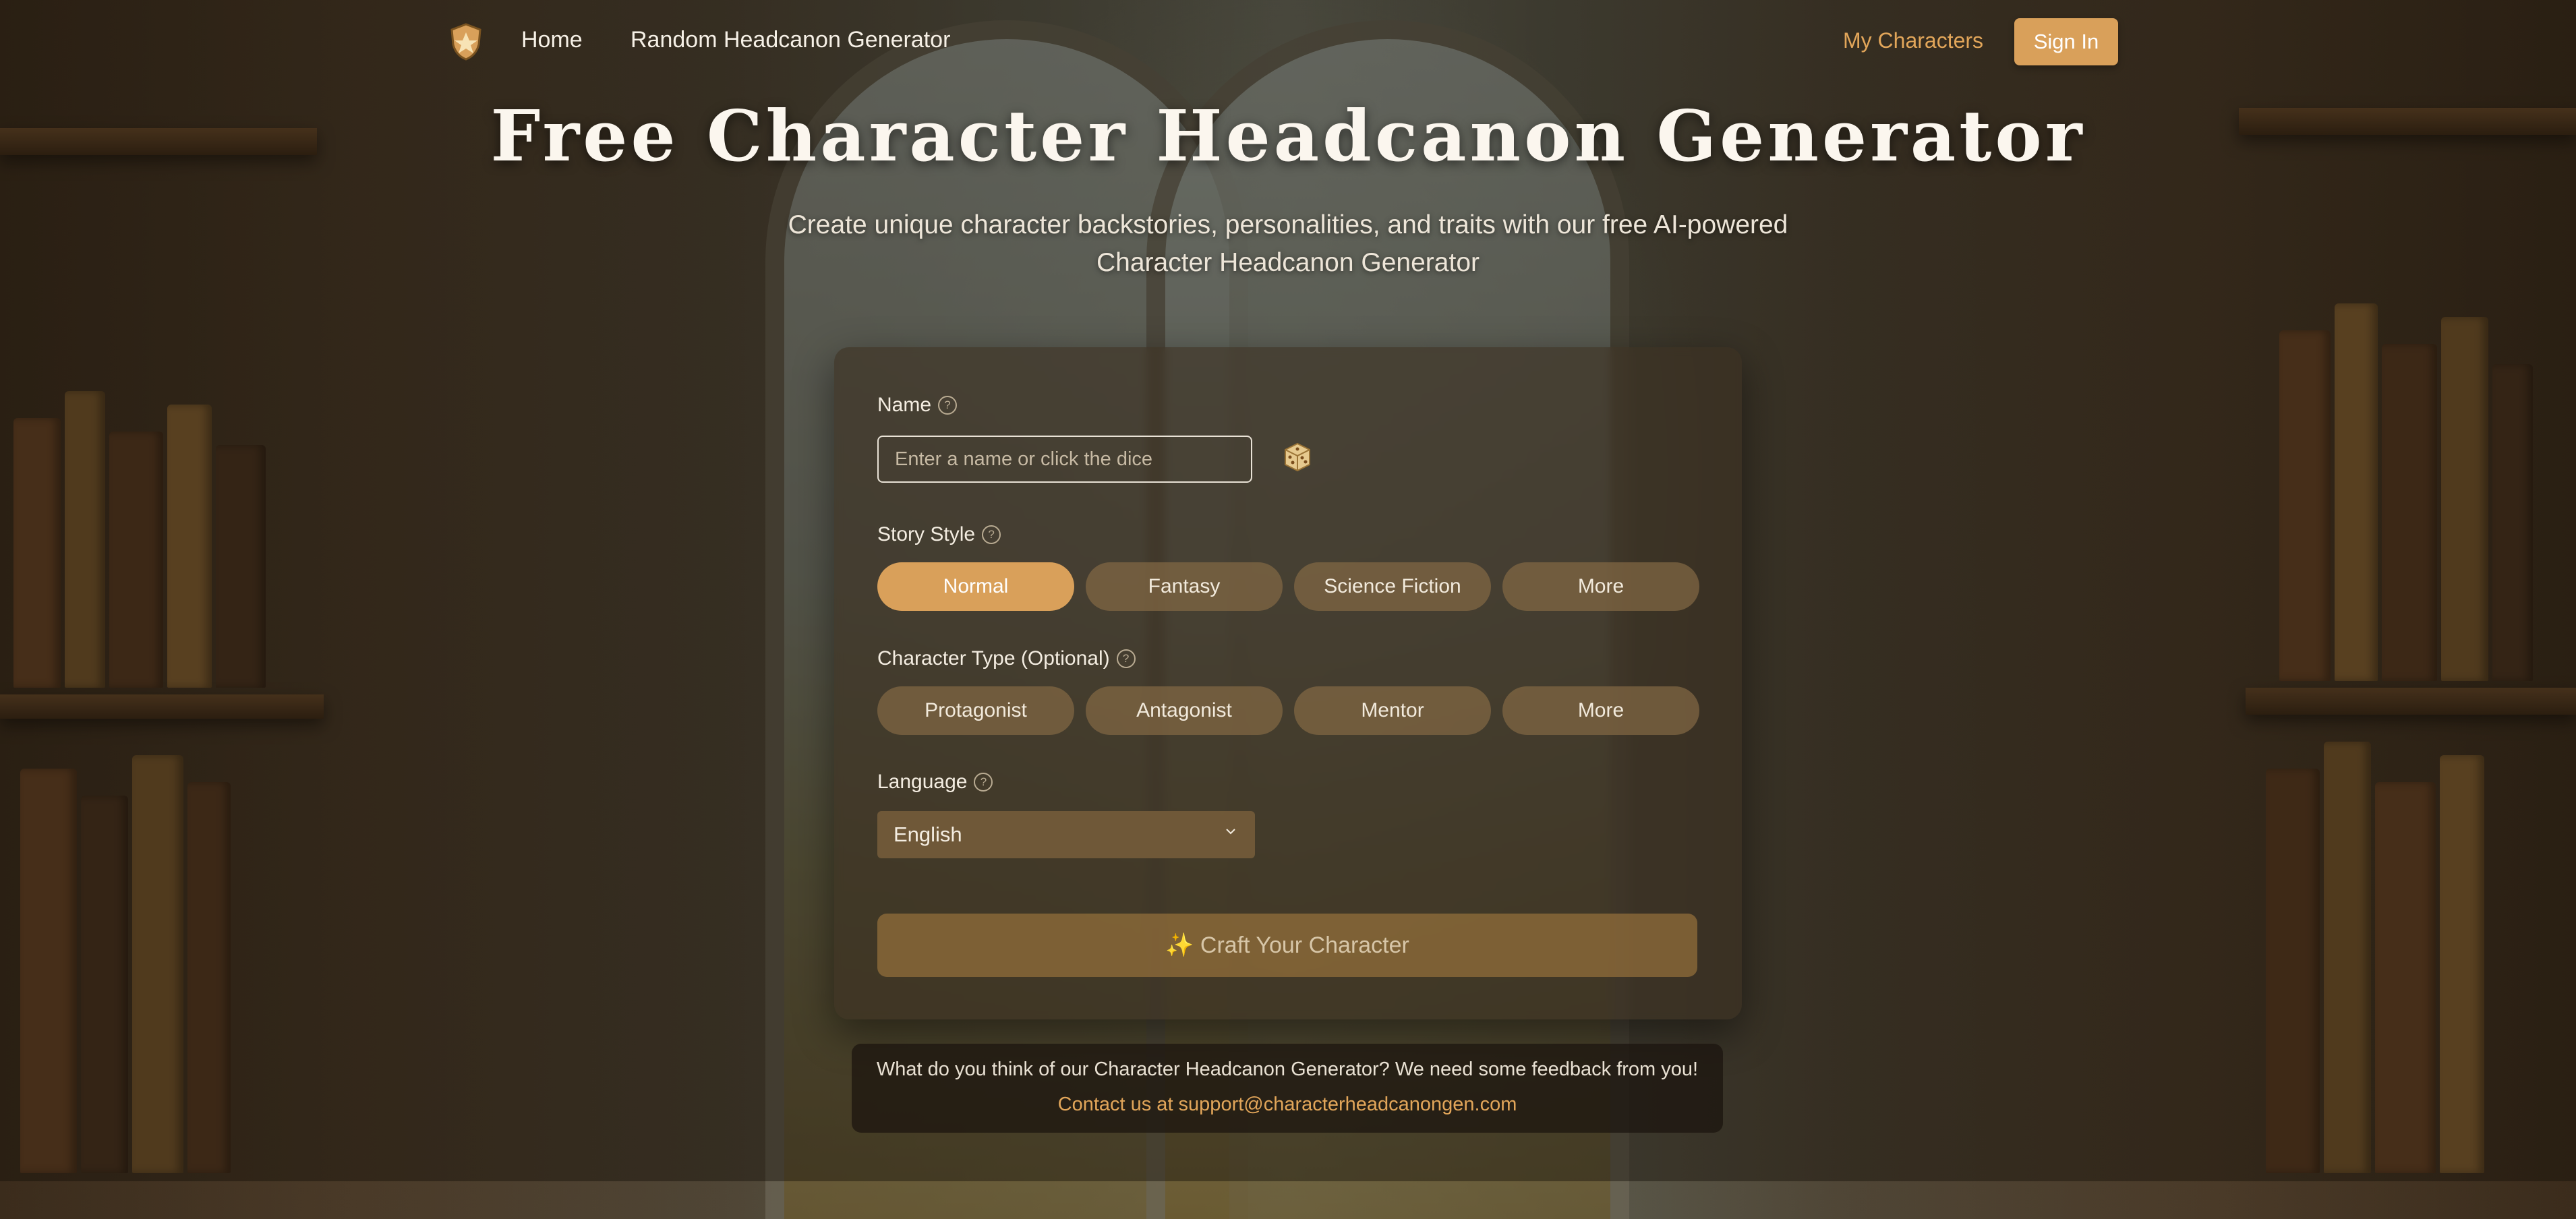 This screenshot has width=2576, height=1219. What do you see at coordinates (1392, 586) in the screenshot?
I see `story-style-science-fiction: Science Fiction` at bounding box center [1392, 586].